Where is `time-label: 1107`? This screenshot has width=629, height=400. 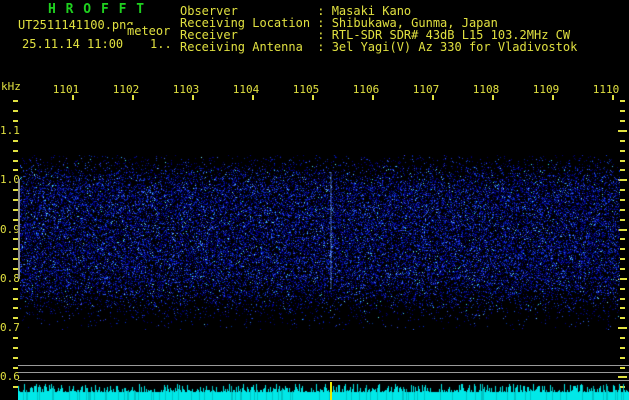 time-label: 1107 is located at coordinates (426, 89).